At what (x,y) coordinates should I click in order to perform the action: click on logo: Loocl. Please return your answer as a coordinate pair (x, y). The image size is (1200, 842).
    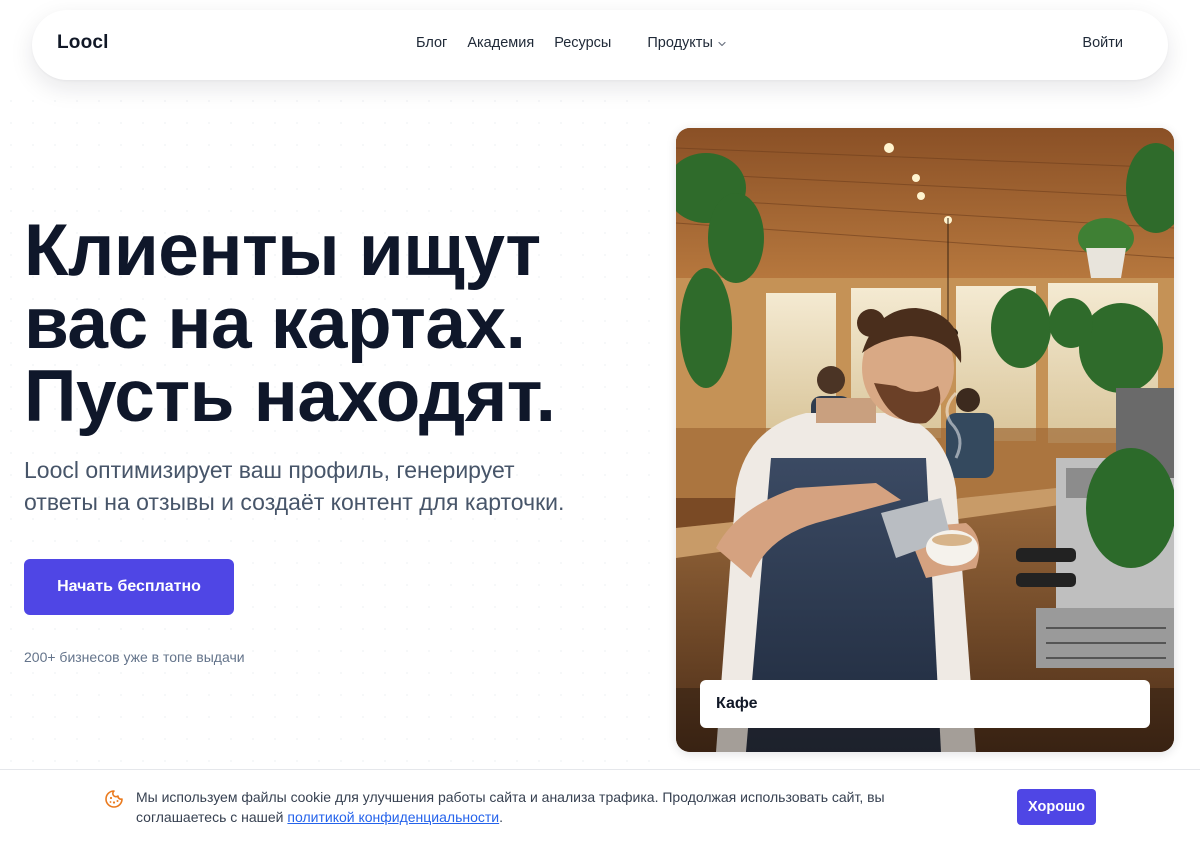
    Looking at the image, I should click on (83, 43).